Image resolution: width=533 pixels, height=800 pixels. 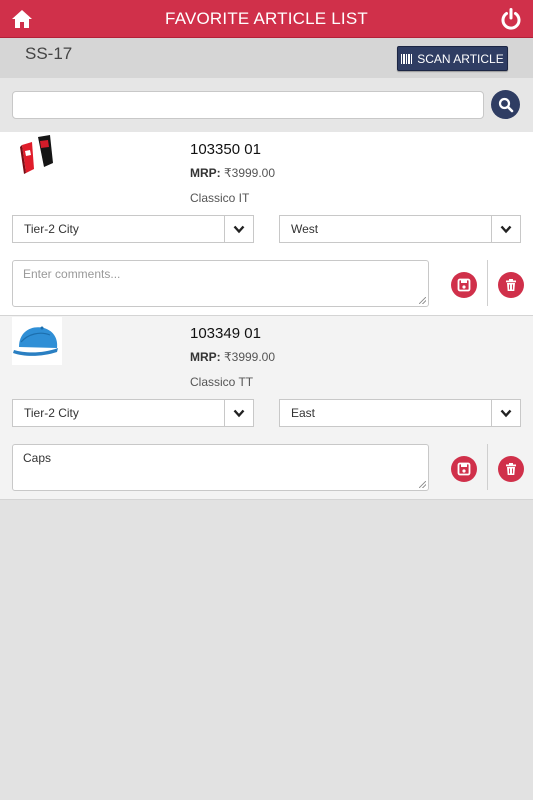 What do you see at coordinates (49, 53) in the screenshot?
I see `season-label: SS-17` at bounding box center [49, 53].